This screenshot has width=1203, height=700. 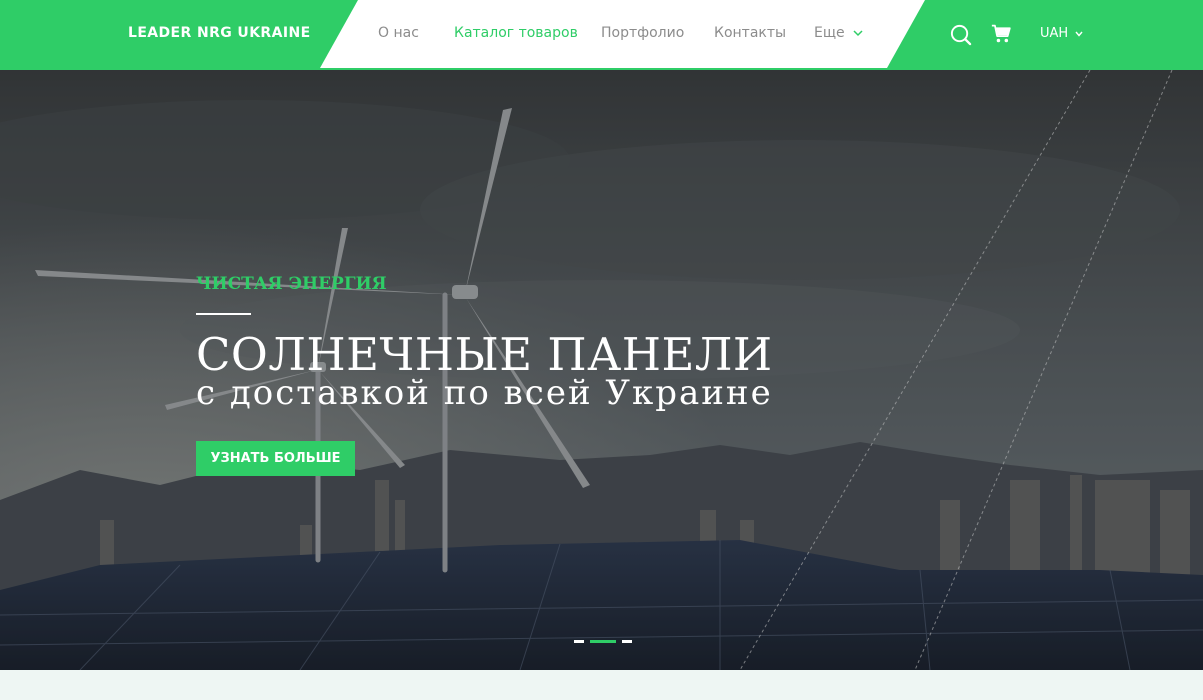 I want to click on learn-more-button: УЗНАТЬ БОЛЬШЕ, so click(x=275, y=458).